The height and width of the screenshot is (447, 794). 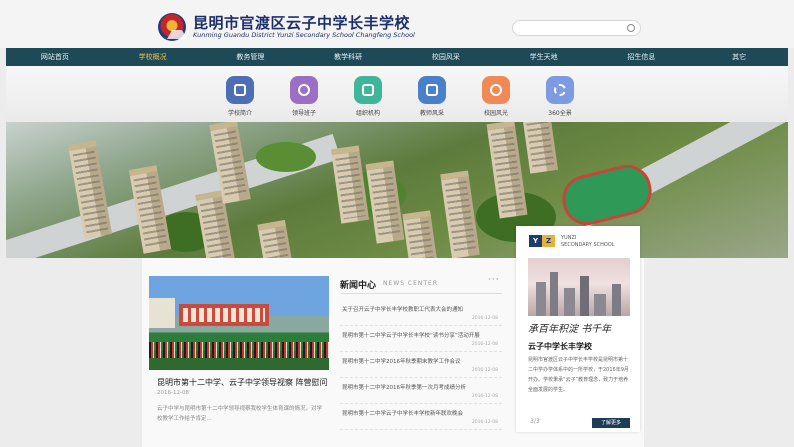 I want to click on nav-item-home: 网站首页, so click(x=55, y=57).